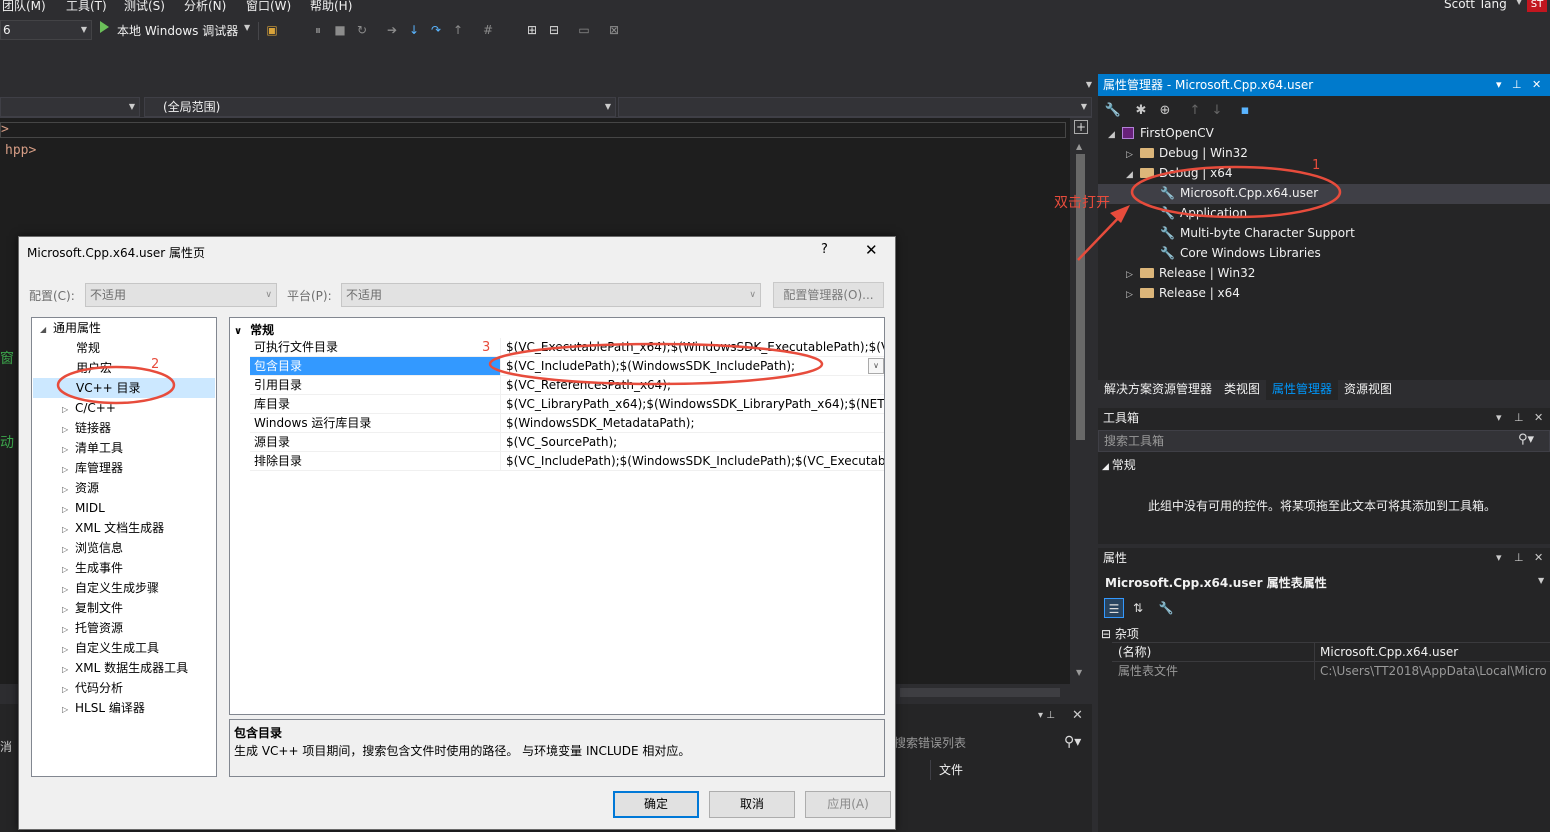 The height and width of the screenshot is (832, 1550). What do you see at coordinates (1079, 672) in the screenshot?
I see `scroll-down-icon: ▼` at bounding box center [1079, 672].